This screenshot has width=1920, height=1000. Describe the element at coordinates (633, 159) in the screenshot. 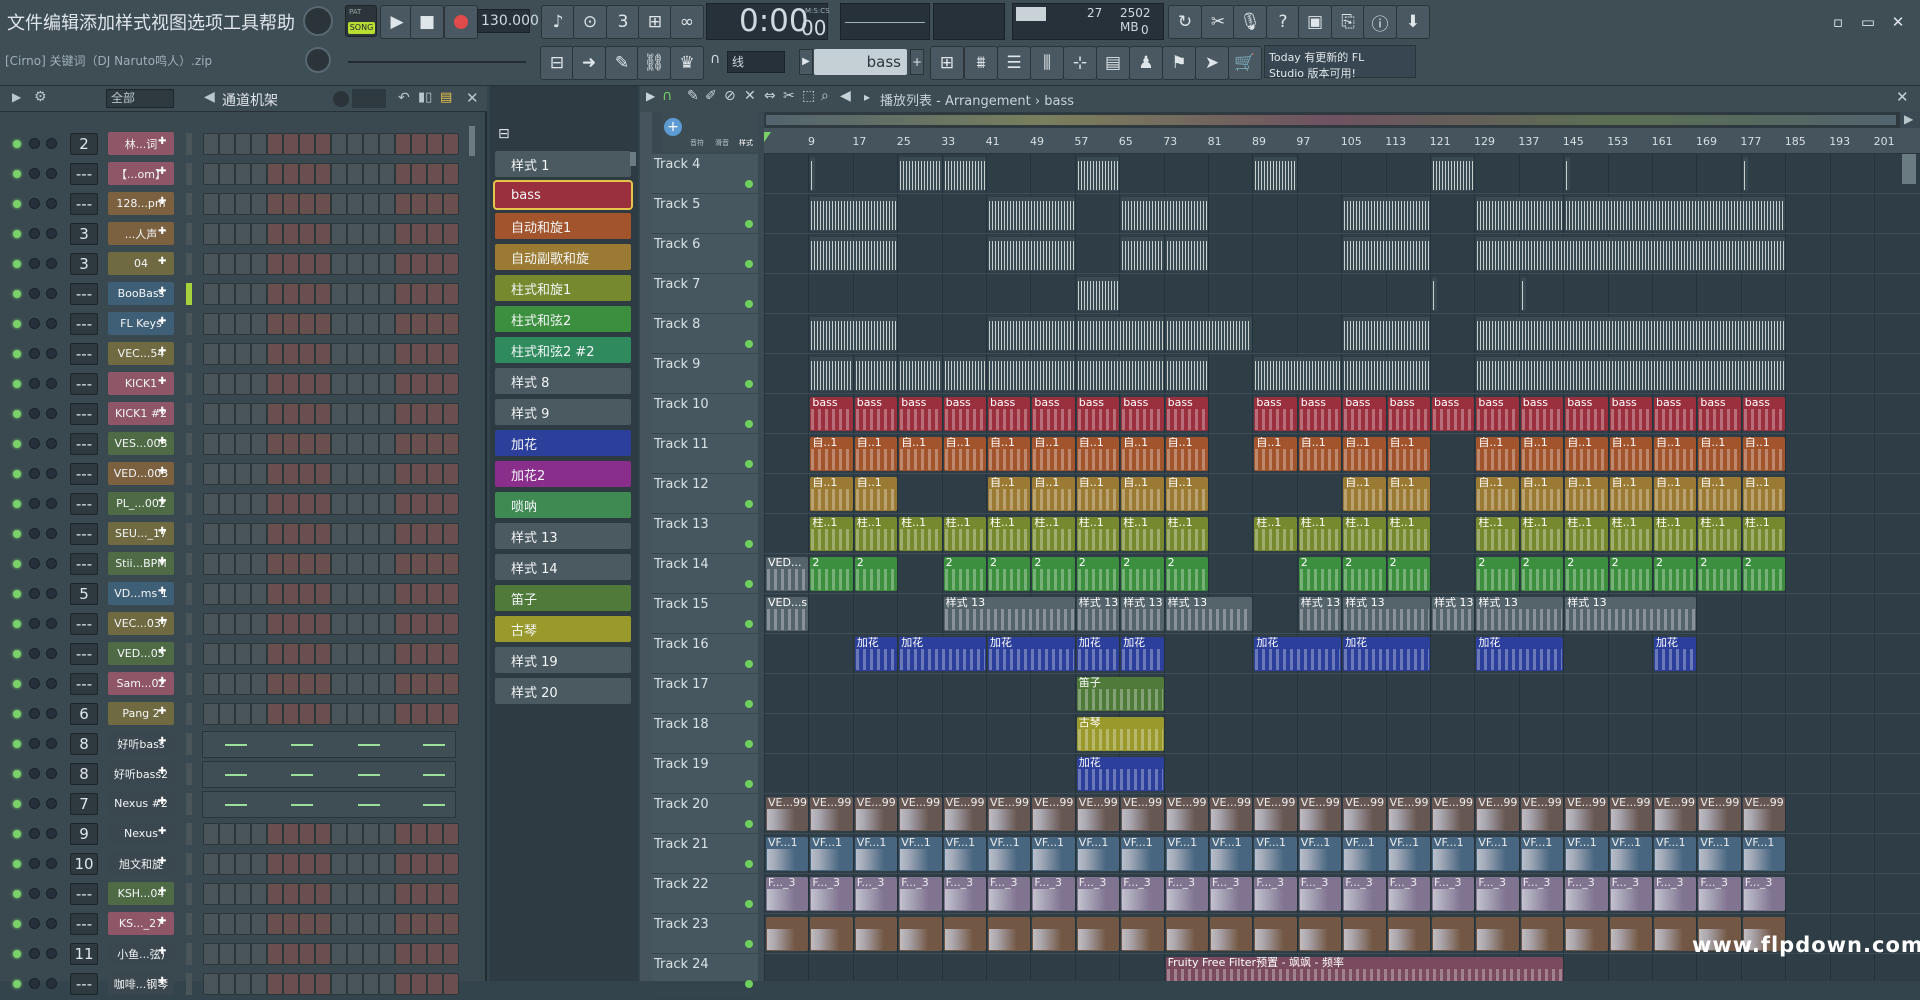

I see `pattern-scrollbar` at that location.